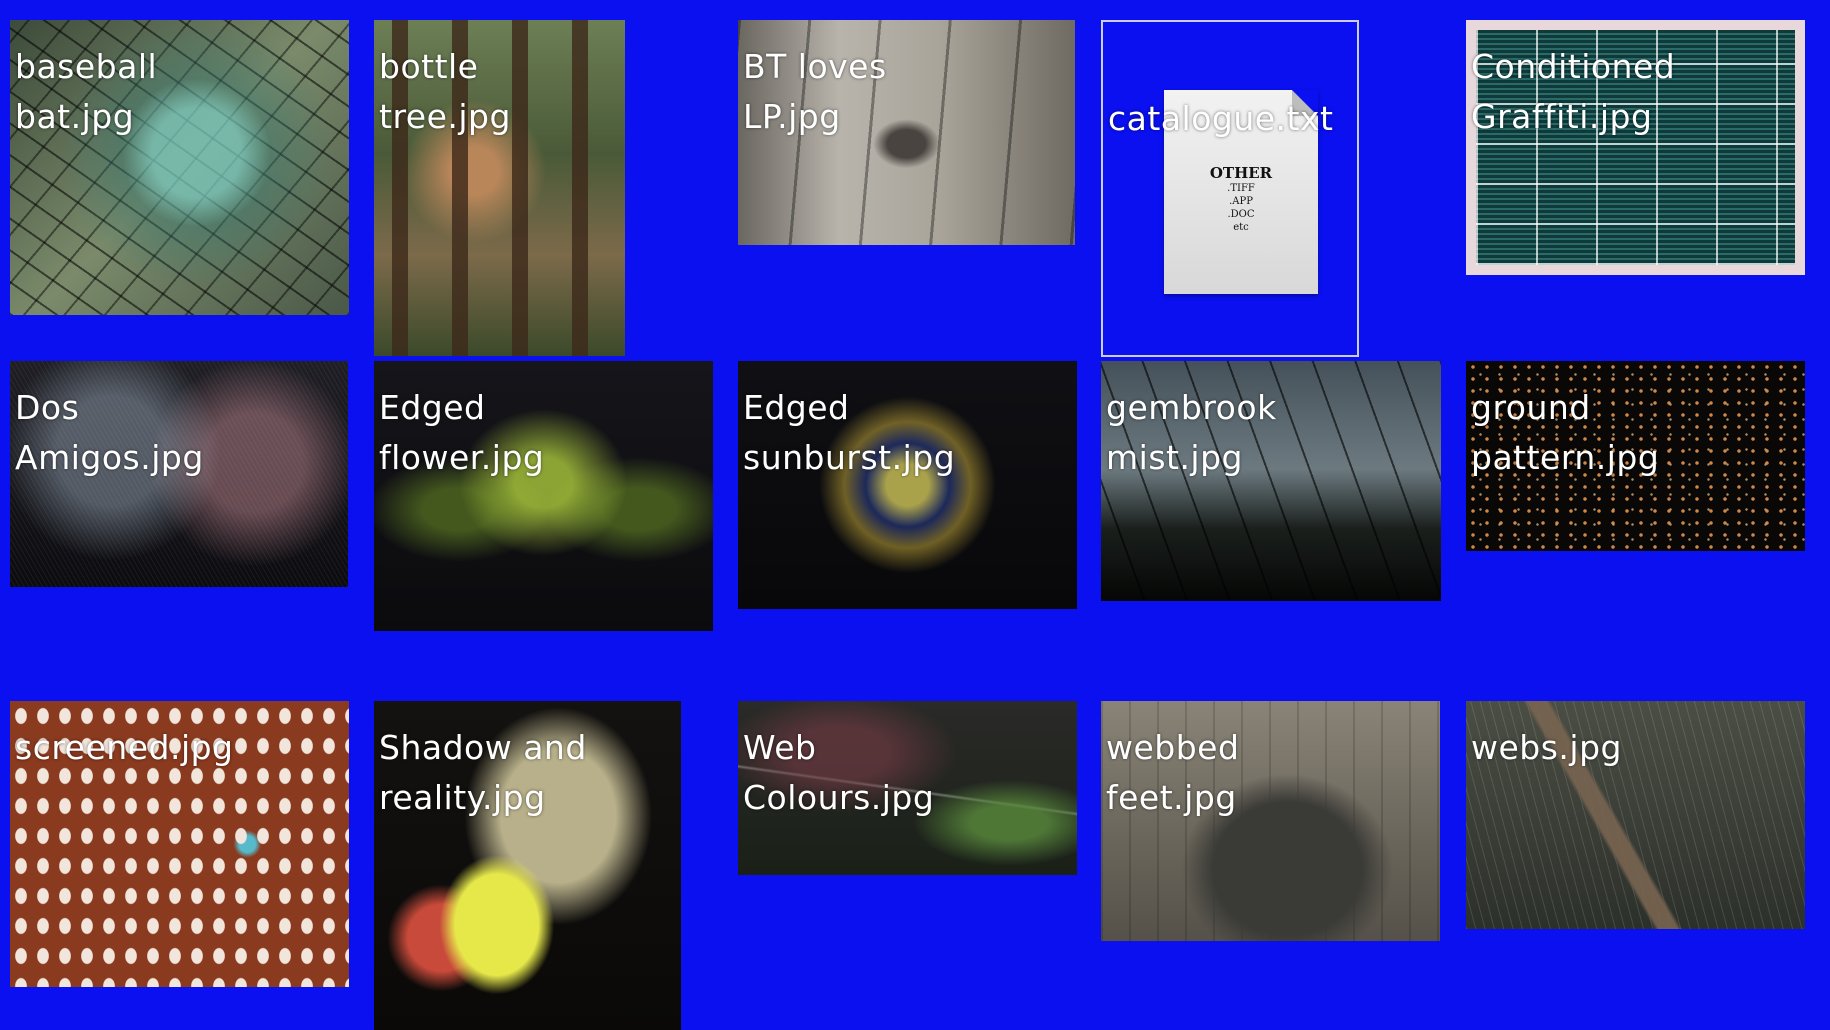 The height and width of the screenshot is (1030, 1830). I want to click on file-tile-edged-sunburst: Edged sunburst.jpg, so click(907, 485).